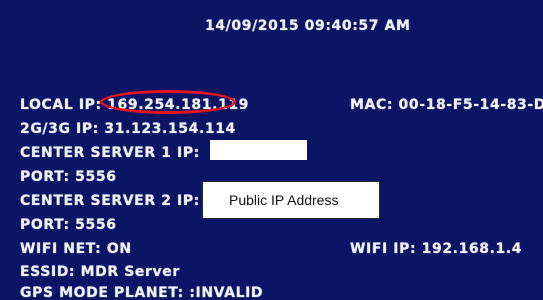 Image resolution: width=543 pixels, height=300 pixels. What do you see at coordinates (110, 201) in the screenshot?
I see `center-server-2-row: CENTER SERVER 2 IP:` at bounding box center [110, 201].